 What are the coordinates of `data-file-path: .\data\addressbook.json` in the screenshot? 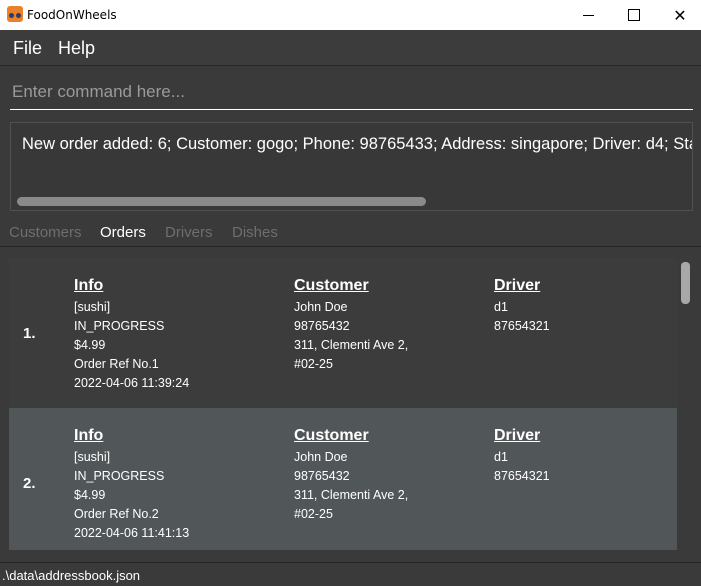 It's located at (71, 575).